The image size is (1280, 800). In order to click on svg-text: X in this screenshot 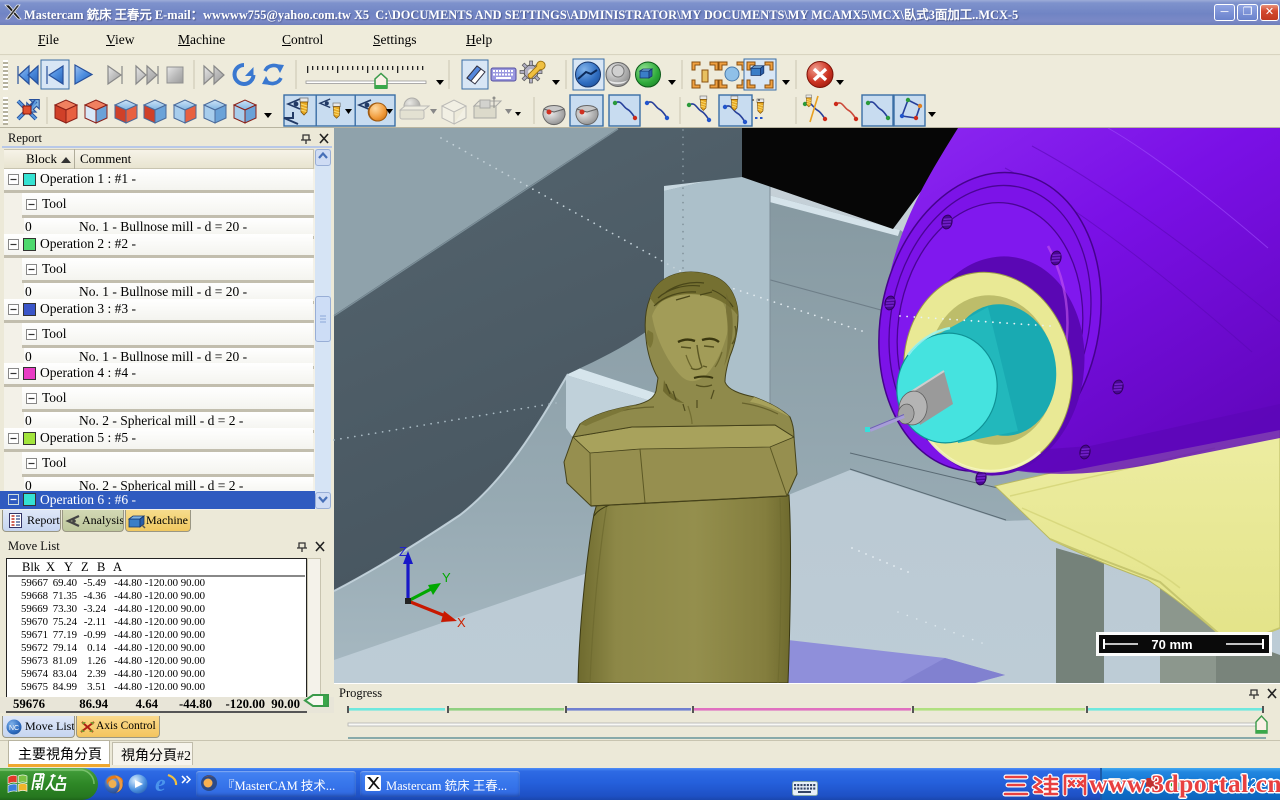, I will do `click(461, 622)`.